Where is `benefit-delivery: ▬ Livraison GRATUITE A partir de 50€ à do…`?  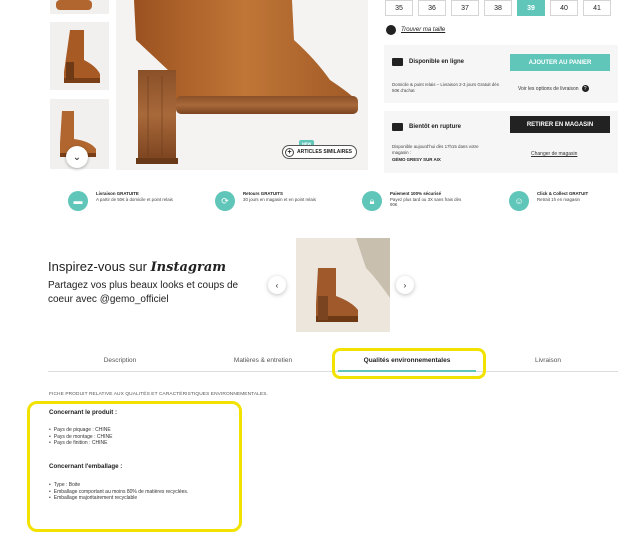
benefit-delivery: ▬ Livraison GRATUITE A partir de 50€ à do… is located at coordinates (121, 201).